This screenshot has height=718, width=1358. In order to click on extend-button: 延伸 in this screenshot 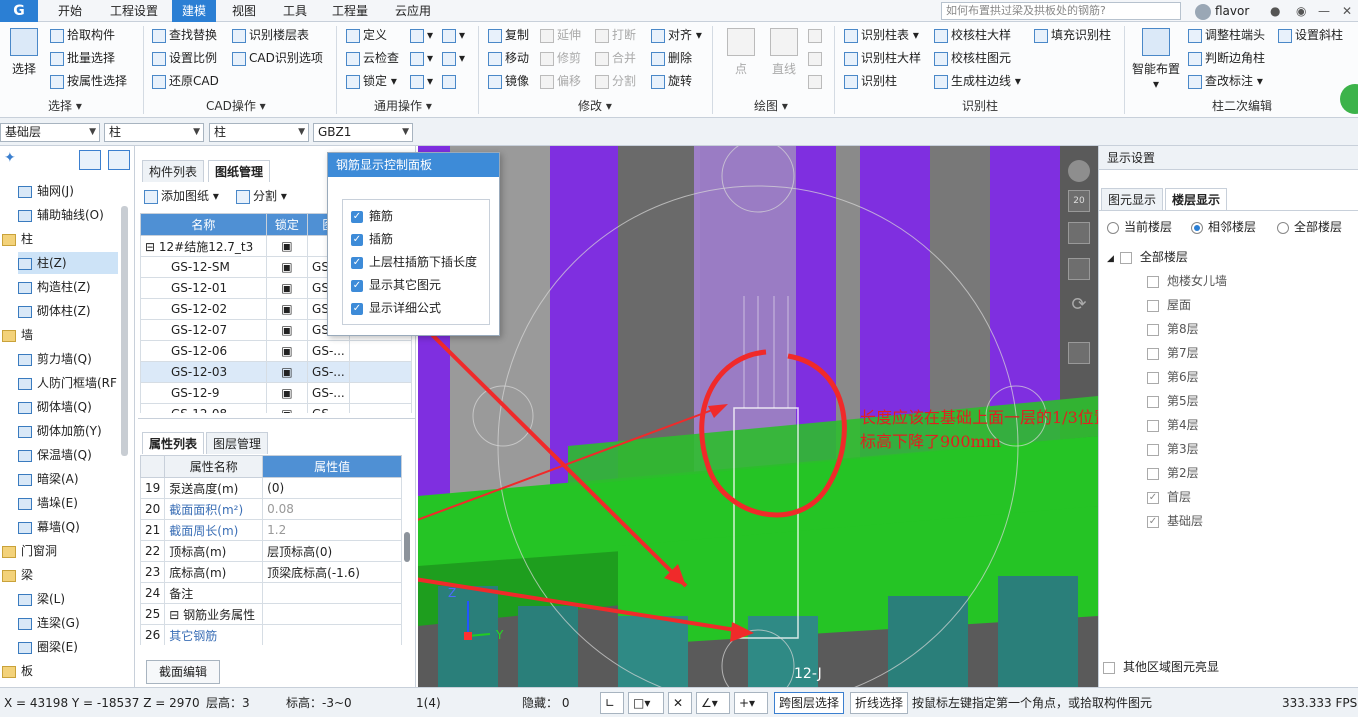, I will do `click(560, 35)`.